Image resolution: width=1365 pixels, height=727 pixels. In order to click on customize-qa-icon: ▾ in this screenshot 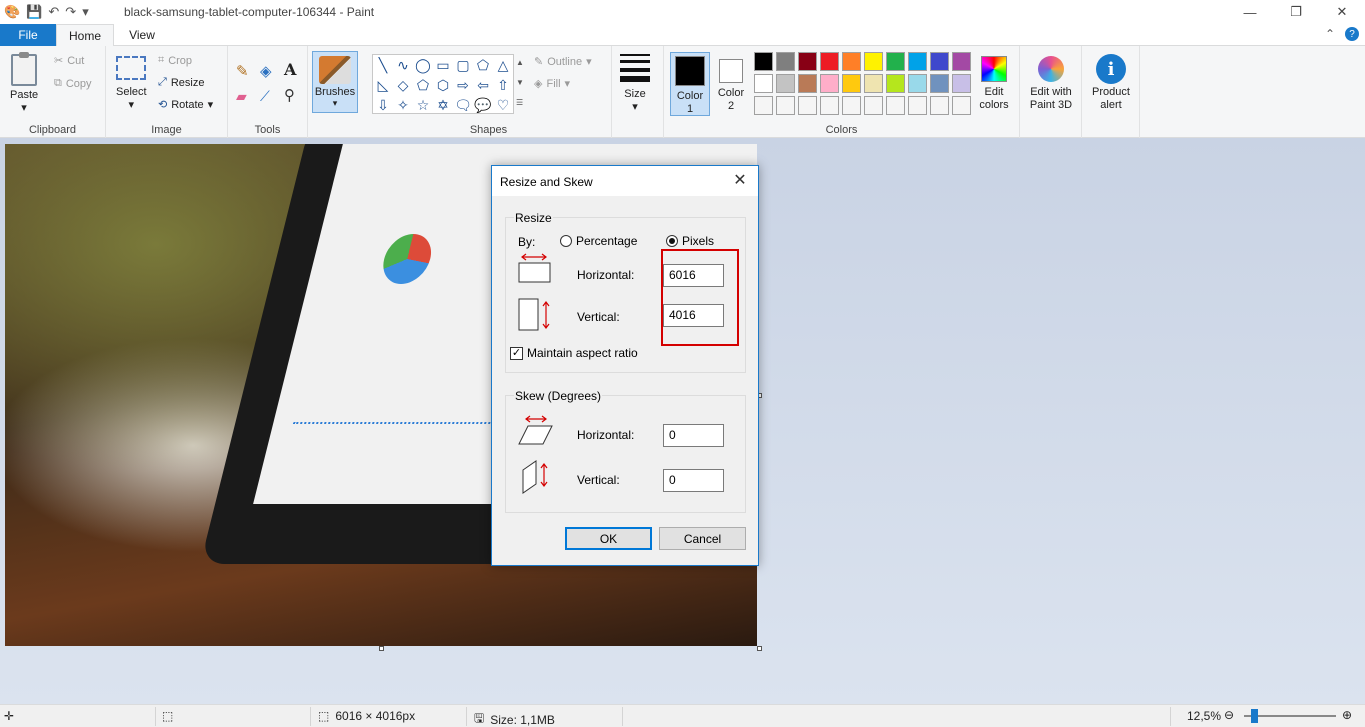, I will do `click(85, 12)`.